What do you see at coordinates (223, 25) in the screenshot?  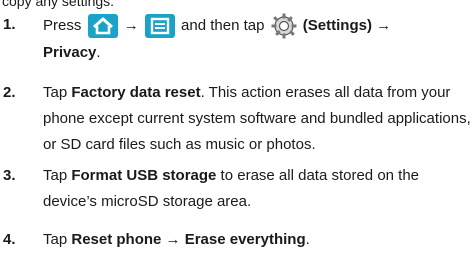 I see `step-text: and then tap` at bounding box center [223, 25].